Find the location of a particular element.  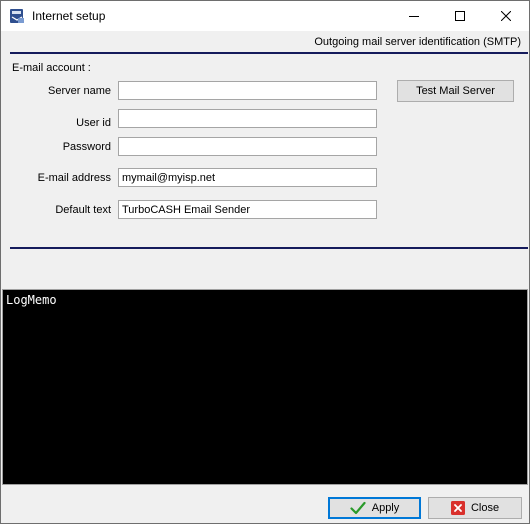

server-name-input is located at coordinates (247, 90).